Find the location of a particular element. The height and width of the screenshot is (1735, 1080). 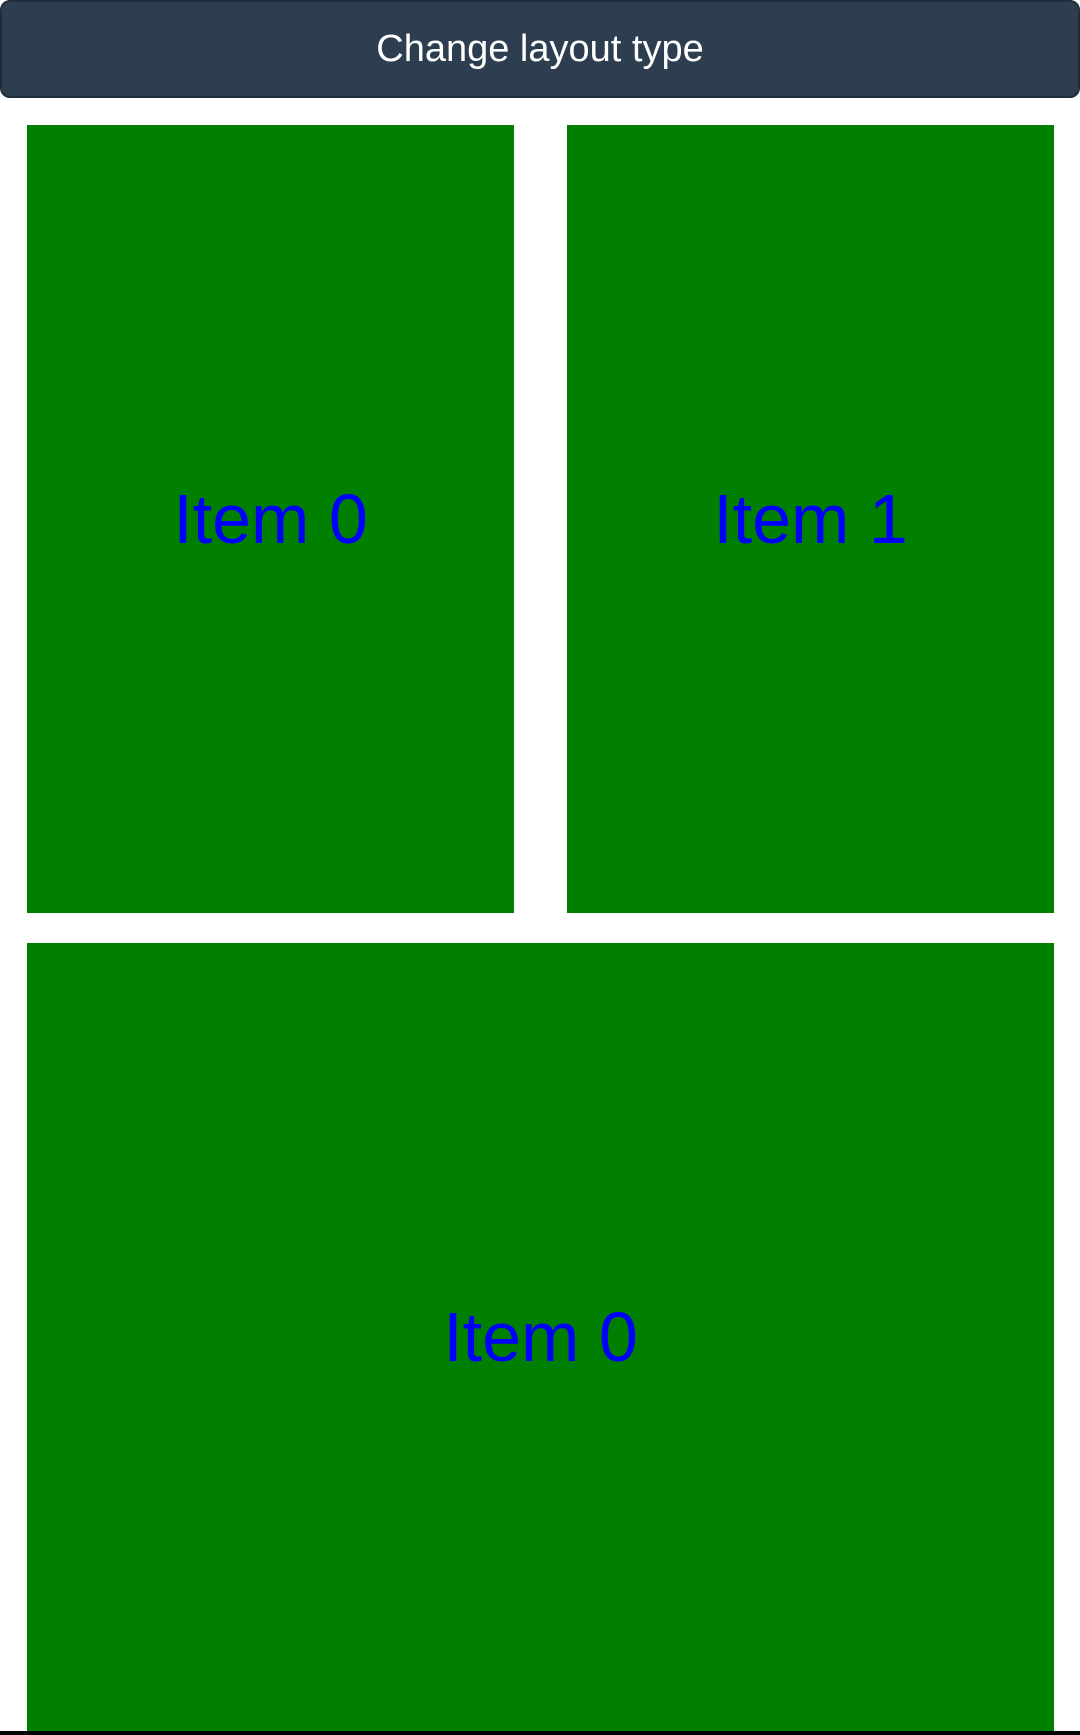

grid-item-label: Item 1 is located at coordinates (810, 519).